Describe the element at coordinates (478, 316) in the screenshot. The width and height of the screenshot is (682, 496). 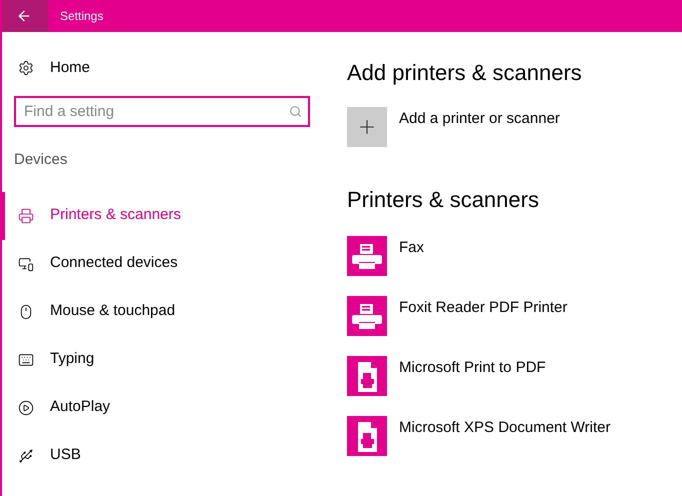
I see `printer-item: Foxit Reader PDF Printer` at that location.